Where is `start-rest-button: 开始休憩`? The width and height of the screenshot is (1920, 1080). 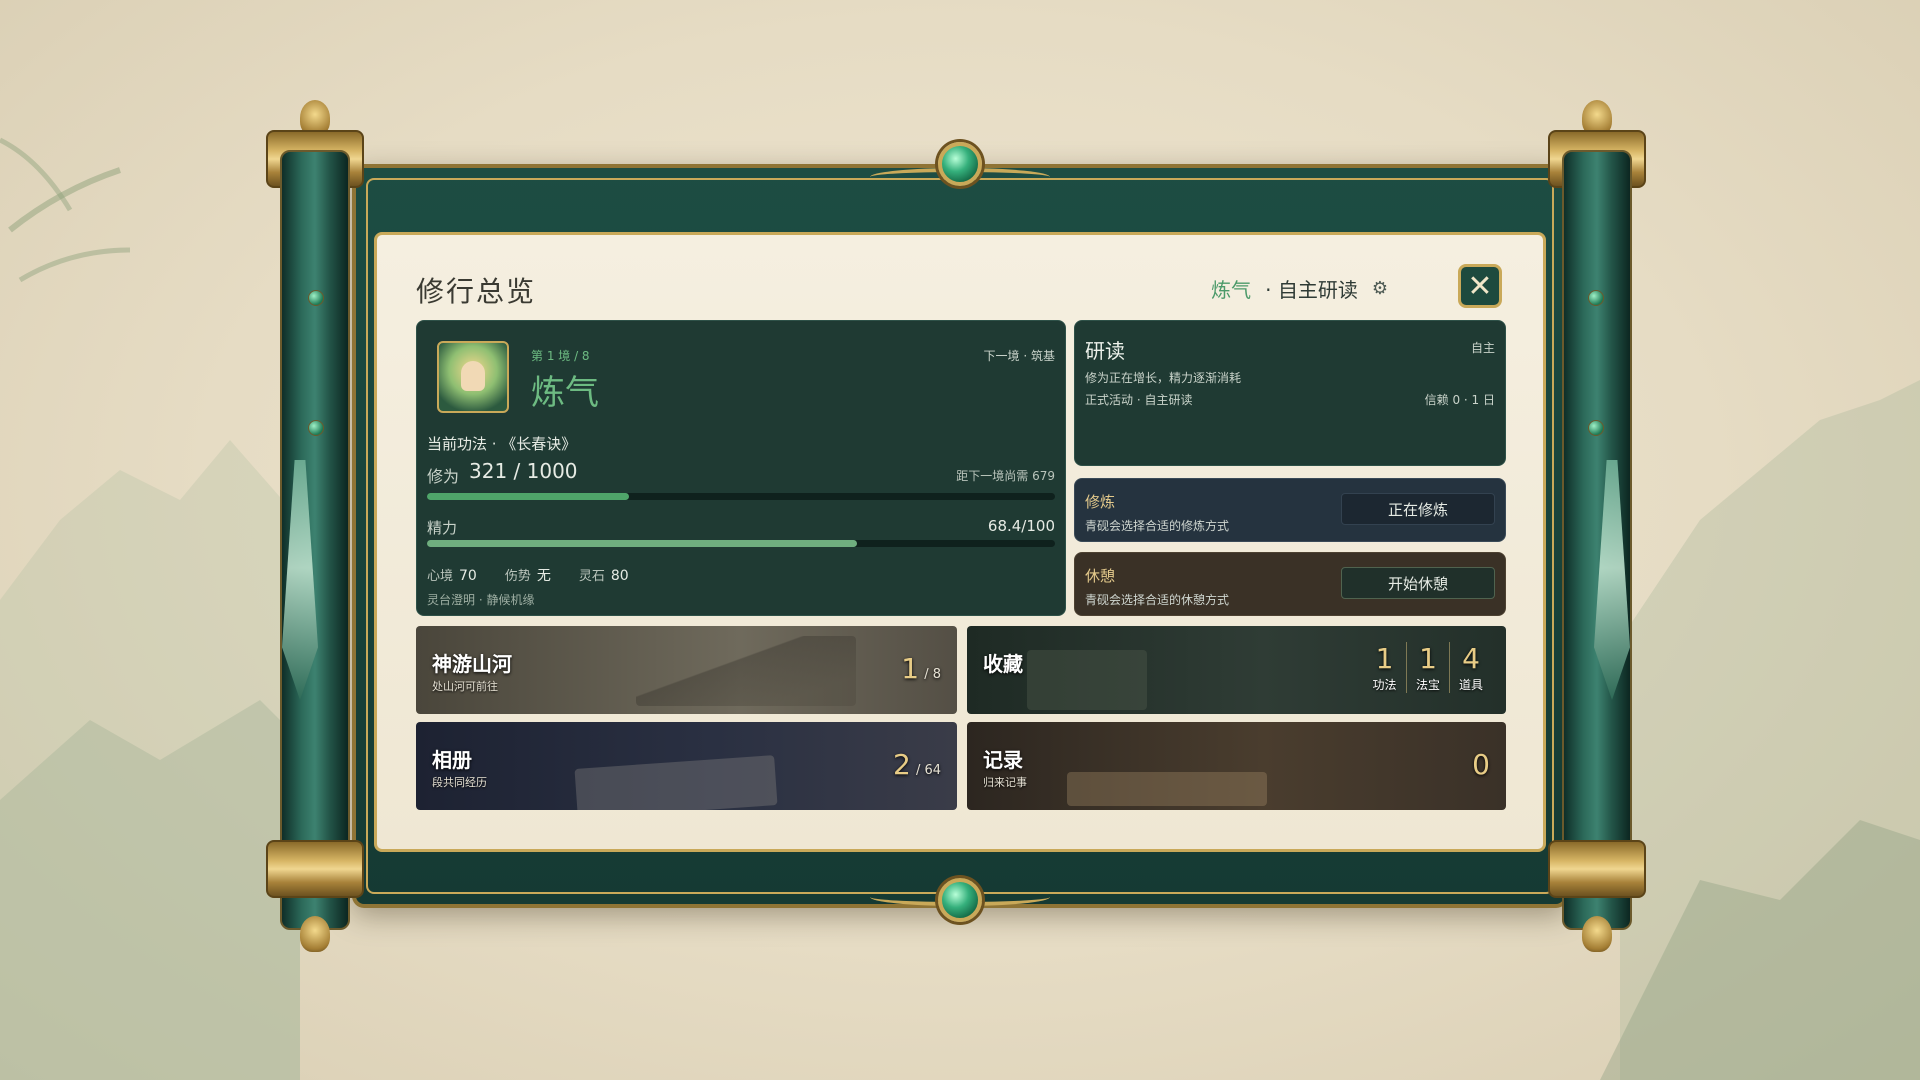
start-rest-button: 开始休憩 is located at coordinates (1418, 583).